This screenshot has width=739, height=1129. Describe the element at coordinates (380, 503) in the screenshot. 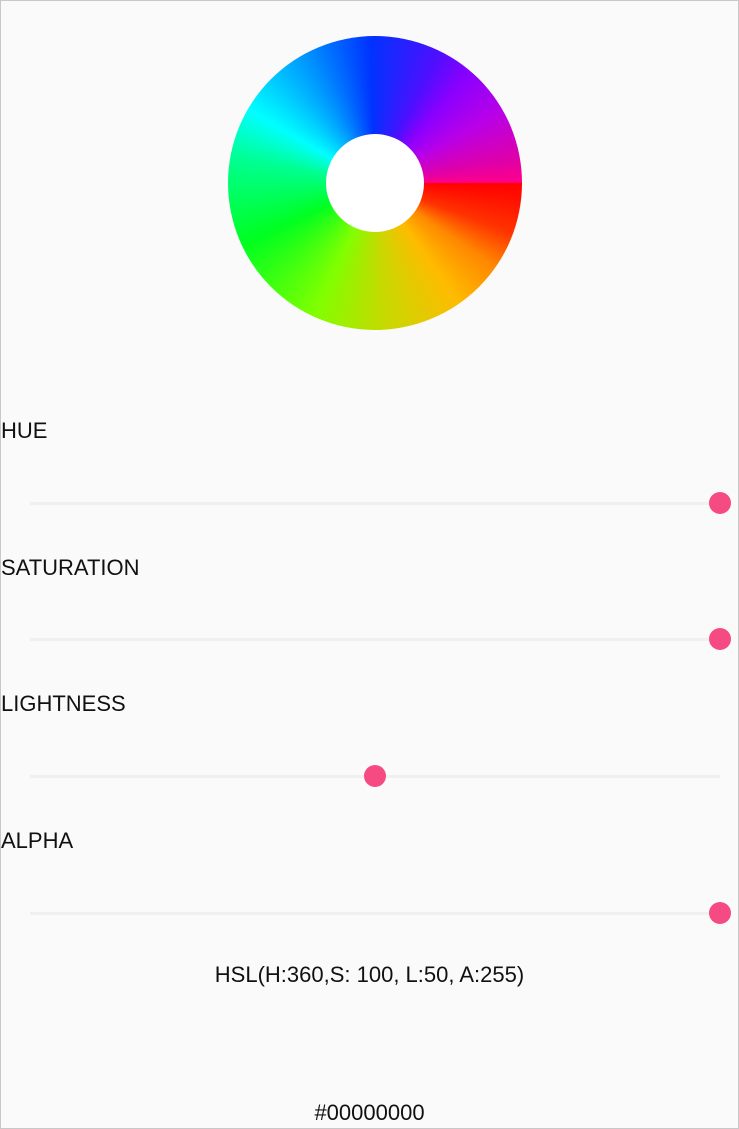

I see `hue-slider-track` at that location.